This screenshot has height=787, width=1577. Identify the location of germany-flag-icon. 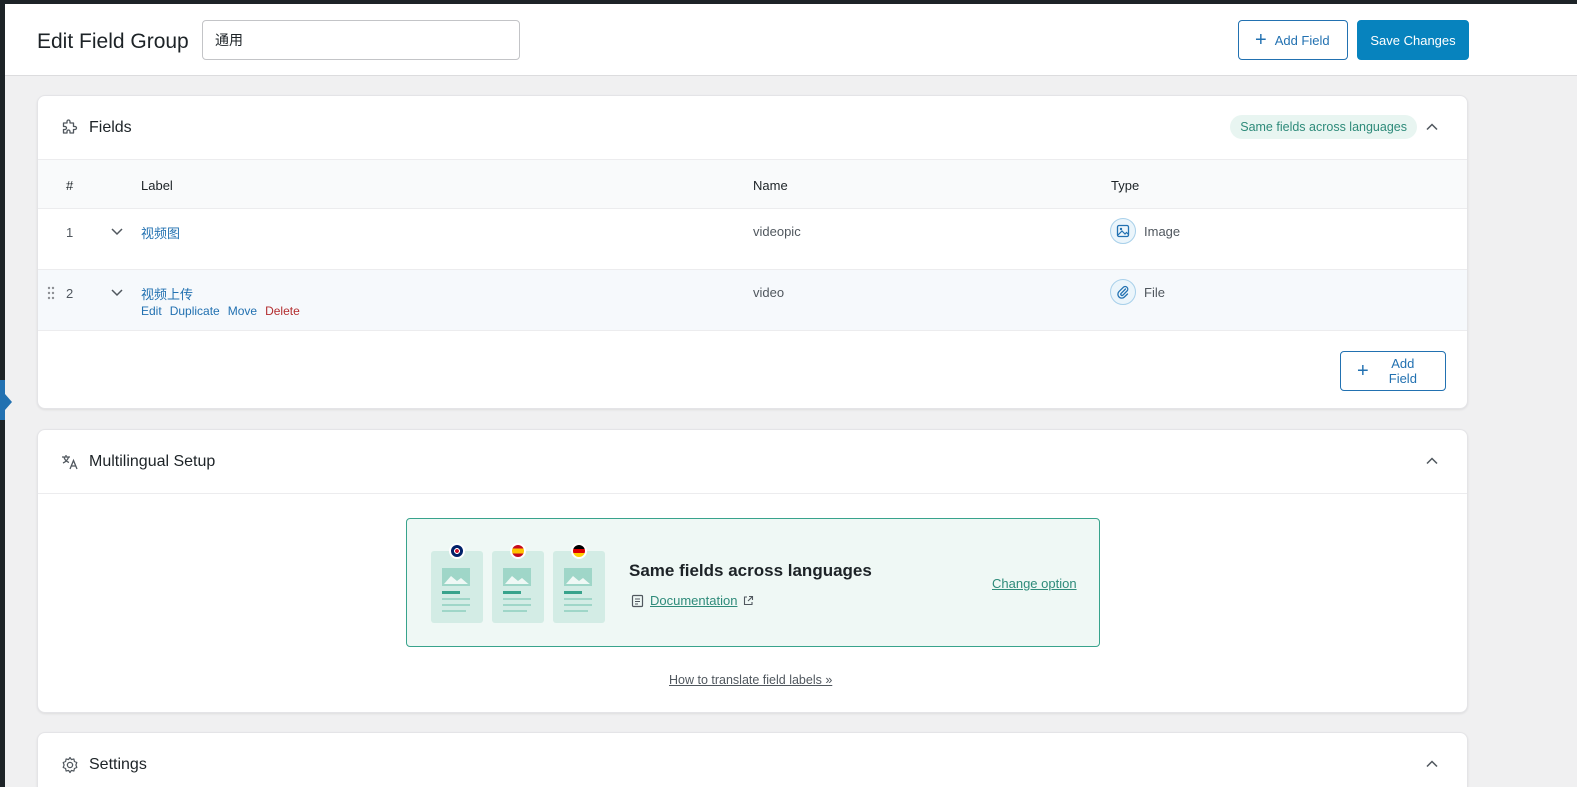
(579, 551).